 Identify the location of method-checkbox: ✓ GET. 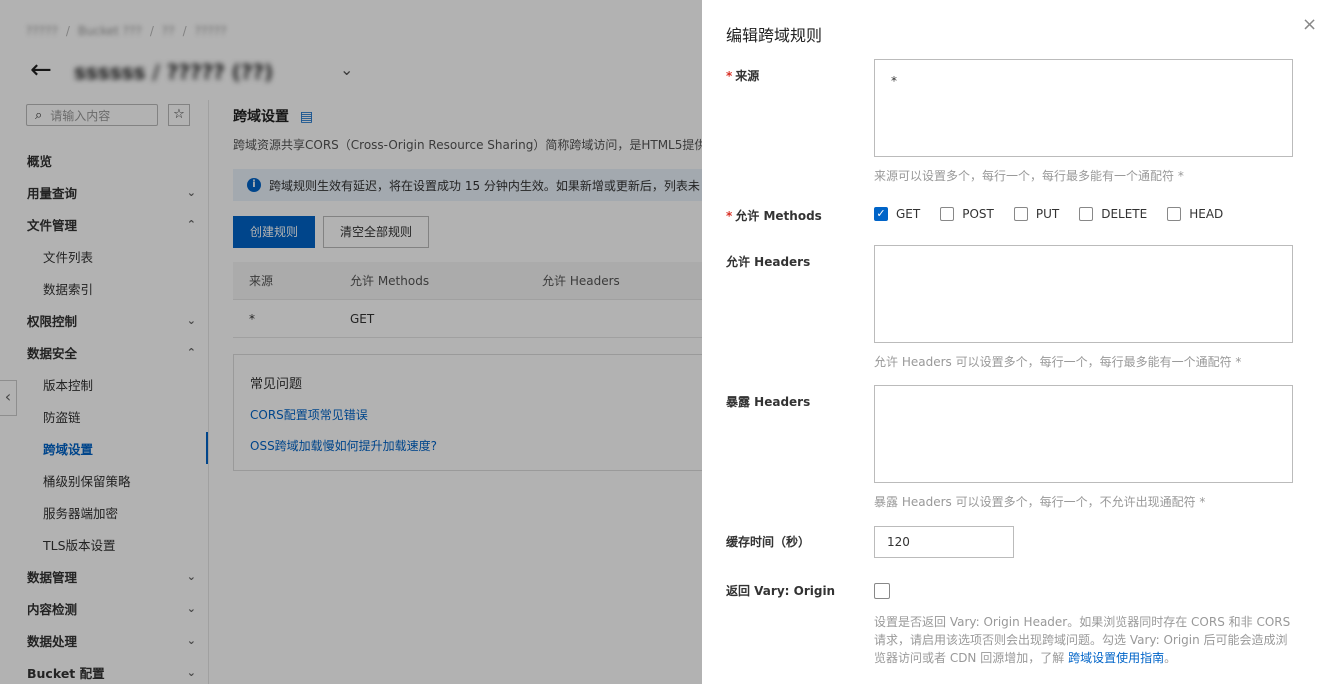
(897, 214).